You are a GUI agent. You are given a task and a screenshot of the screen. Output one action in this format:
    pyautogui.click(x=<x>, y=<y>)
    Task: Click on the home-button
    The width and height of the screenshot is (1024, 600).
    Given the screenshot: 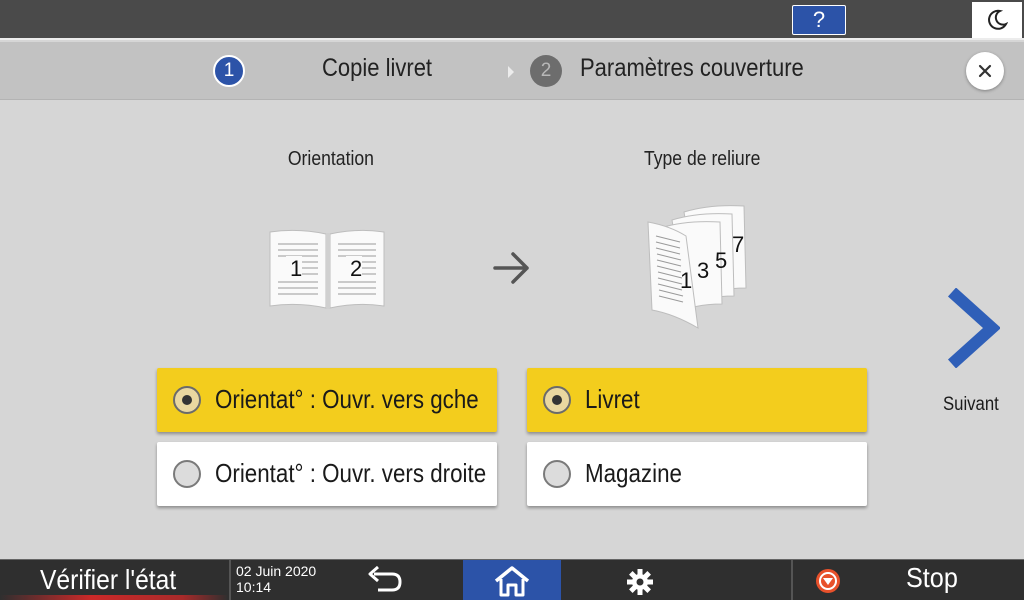 What is the action you would take?
    pyautogui.click(x=512, y=580)
    